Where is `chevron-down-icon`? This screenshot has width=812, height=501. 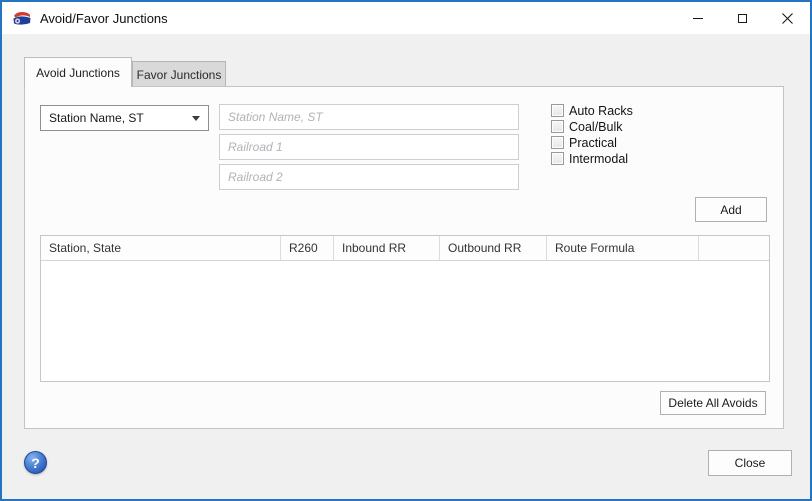
chevron-down-icon is located at coordinates (196, 118).